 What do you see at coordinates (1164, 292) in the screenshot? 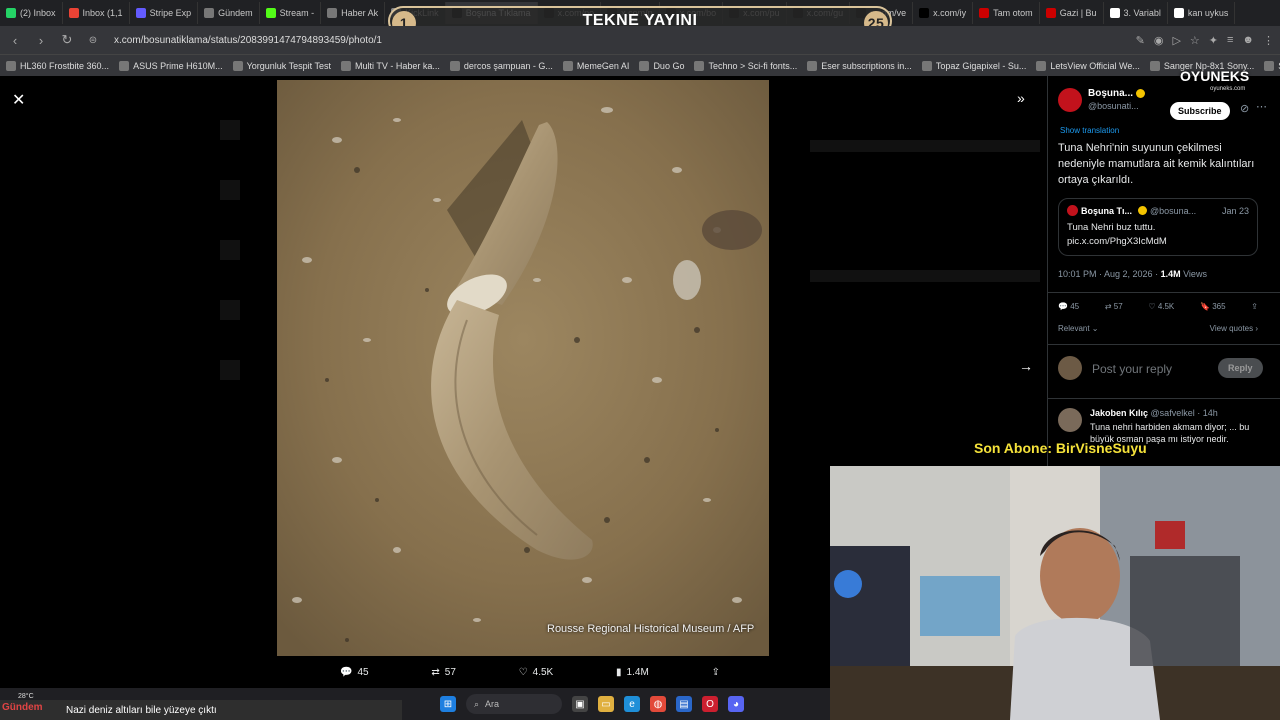
I see `divider` at bounding box center [1164, 292].